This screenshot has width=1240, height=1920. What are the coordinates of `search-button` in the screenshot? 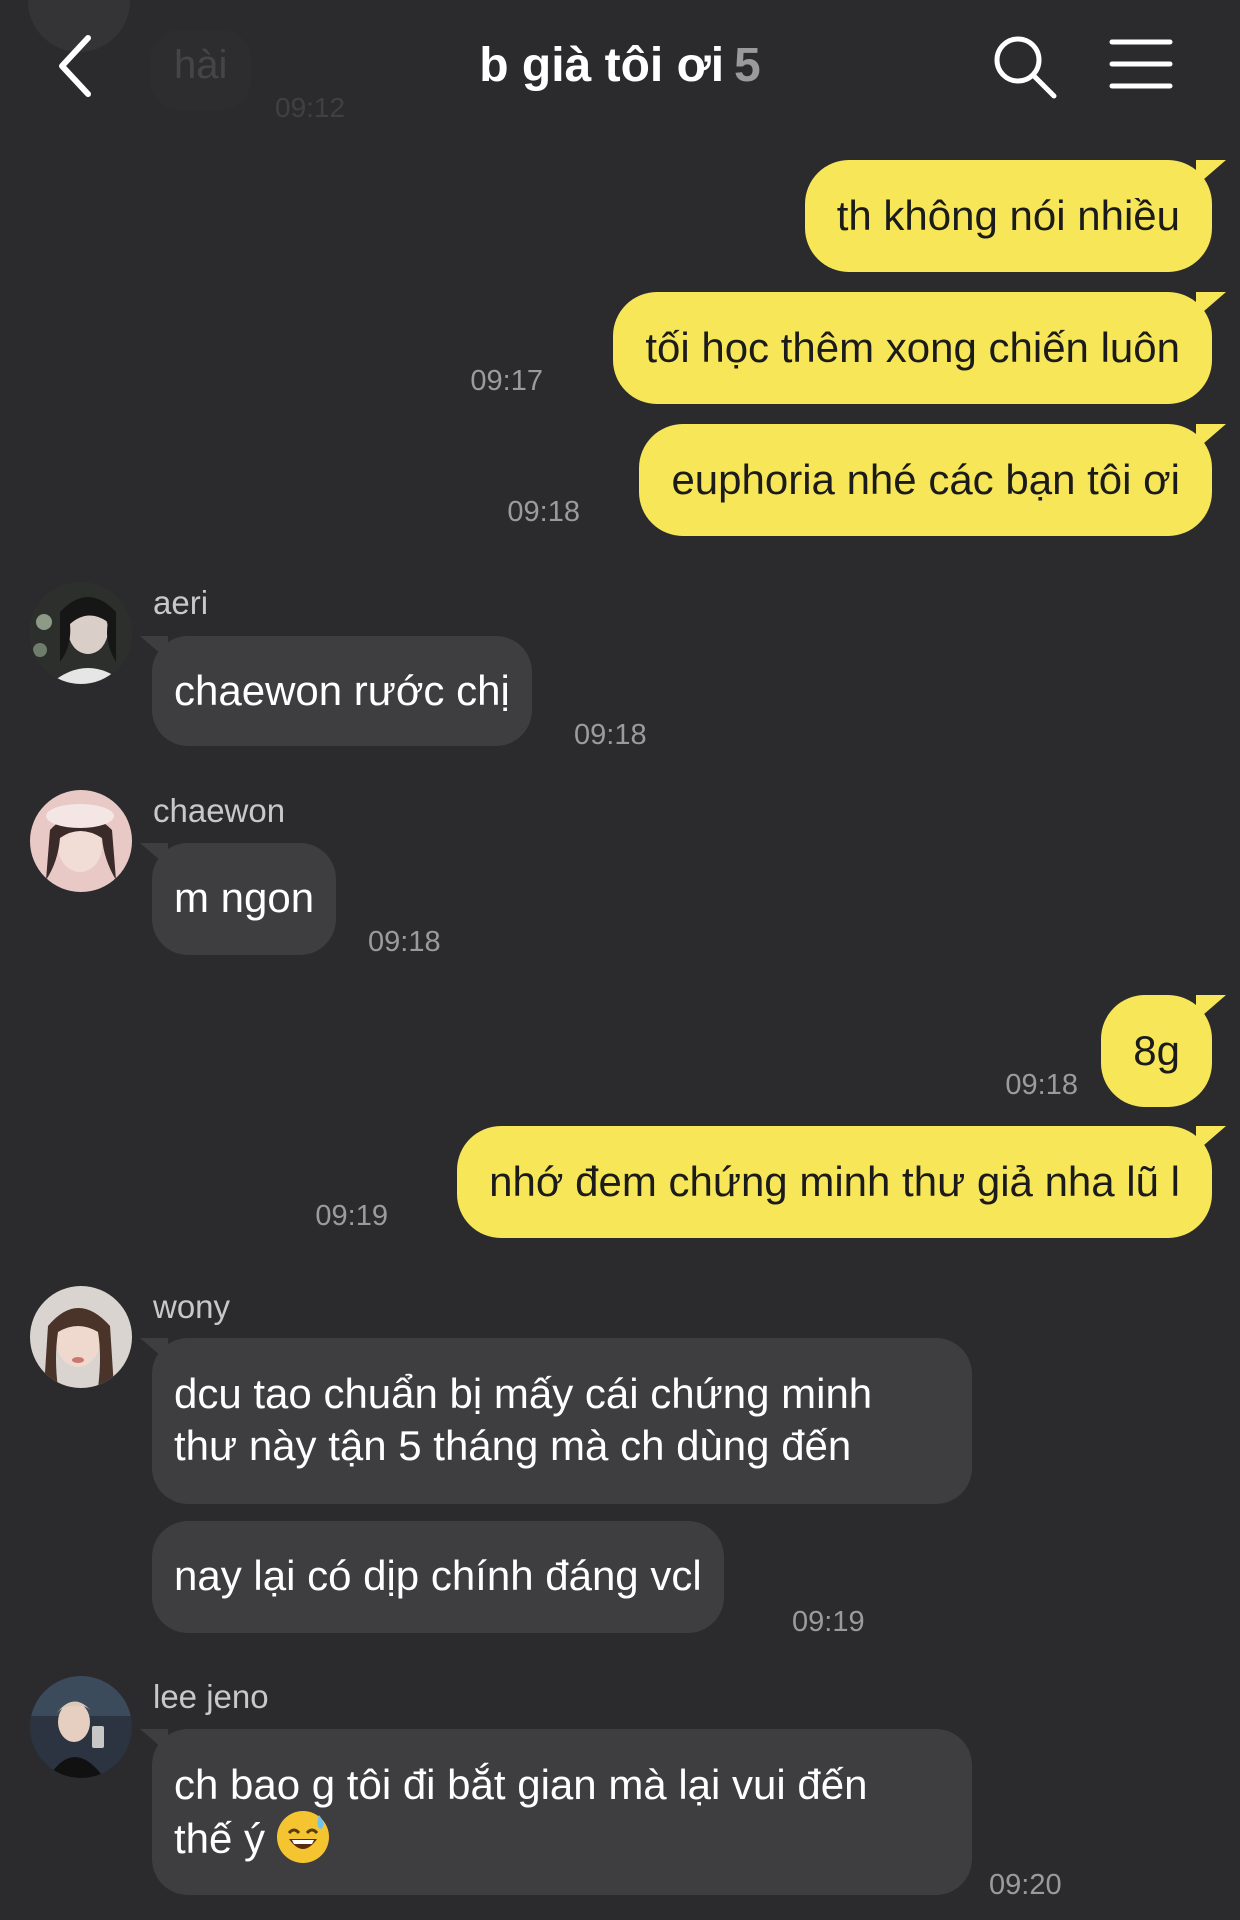 It's located at (1025, 67).